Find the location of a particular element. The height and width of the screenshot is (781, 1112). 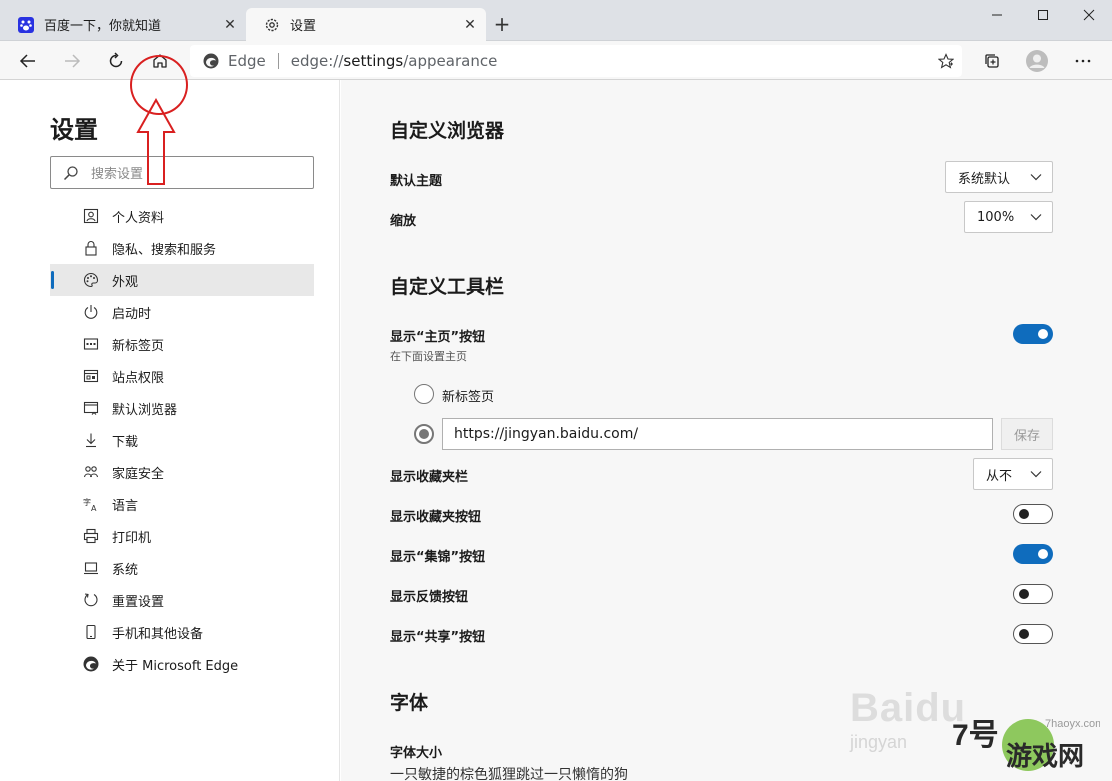

baidu-paw-icon is located at coordinates (26, 24).